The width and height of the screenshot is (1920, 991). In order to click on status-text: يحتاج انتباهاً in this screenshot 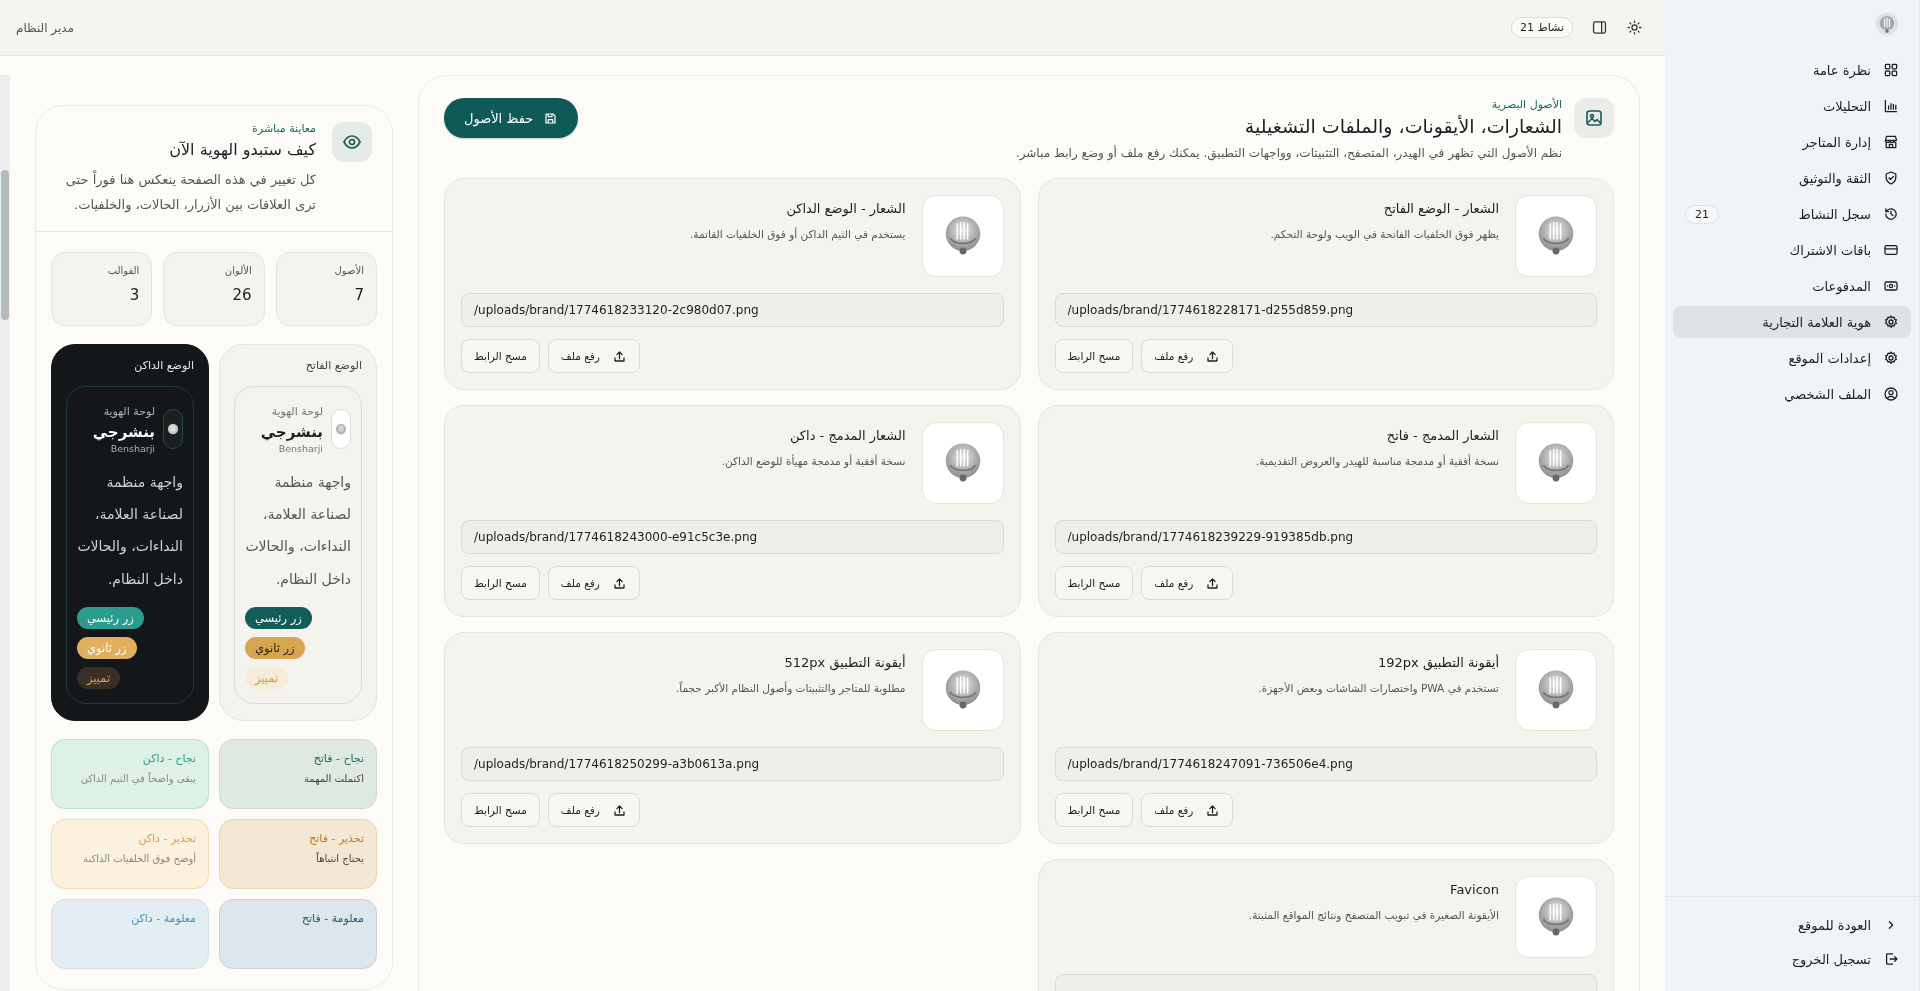, I will do `click(339, 859)`.